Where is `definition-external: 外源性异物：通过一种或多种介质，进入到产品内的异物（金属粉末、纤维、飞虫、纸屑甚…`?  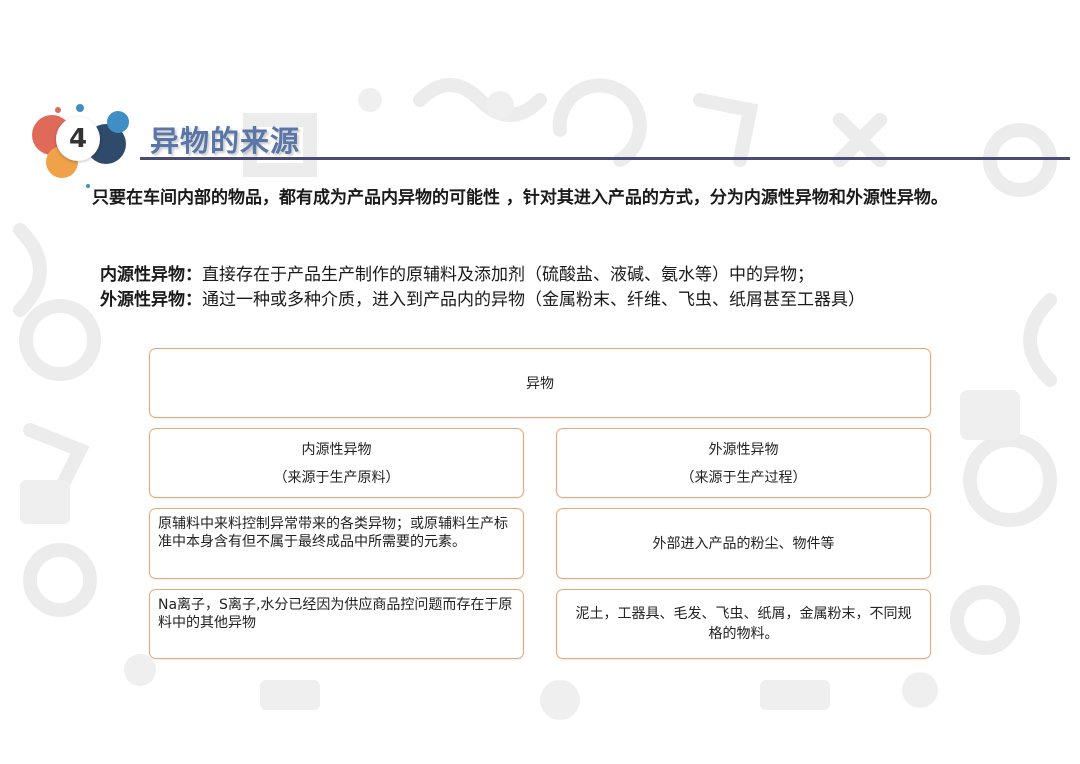
definition-external: 外源性异物：通过一种或多种介质，进入到产品内的异物（金属粉末、纤维、飞虫、纸屑甚… is located at coordinates (482, 297).